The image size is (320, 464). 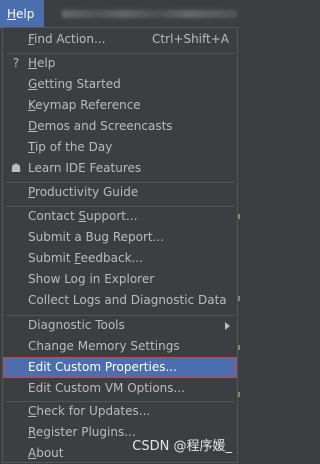 What do you see at coordinates (76, 325) in the screenshot?
I see `menu-item-label: Diagnostic Tools` at bounding box center [76, 325].